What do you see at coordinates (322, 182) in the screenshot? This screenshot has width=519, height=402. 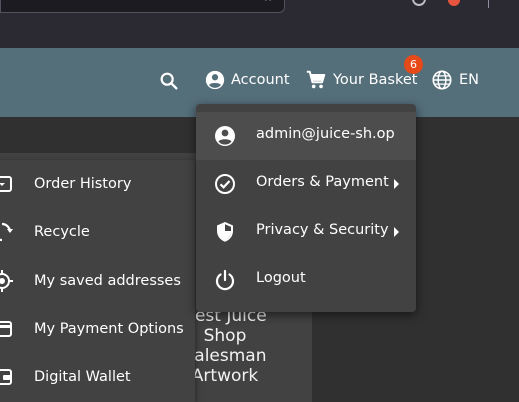 I see `menu-item-label: Orders & Payment` at bounding box center [322, 182].